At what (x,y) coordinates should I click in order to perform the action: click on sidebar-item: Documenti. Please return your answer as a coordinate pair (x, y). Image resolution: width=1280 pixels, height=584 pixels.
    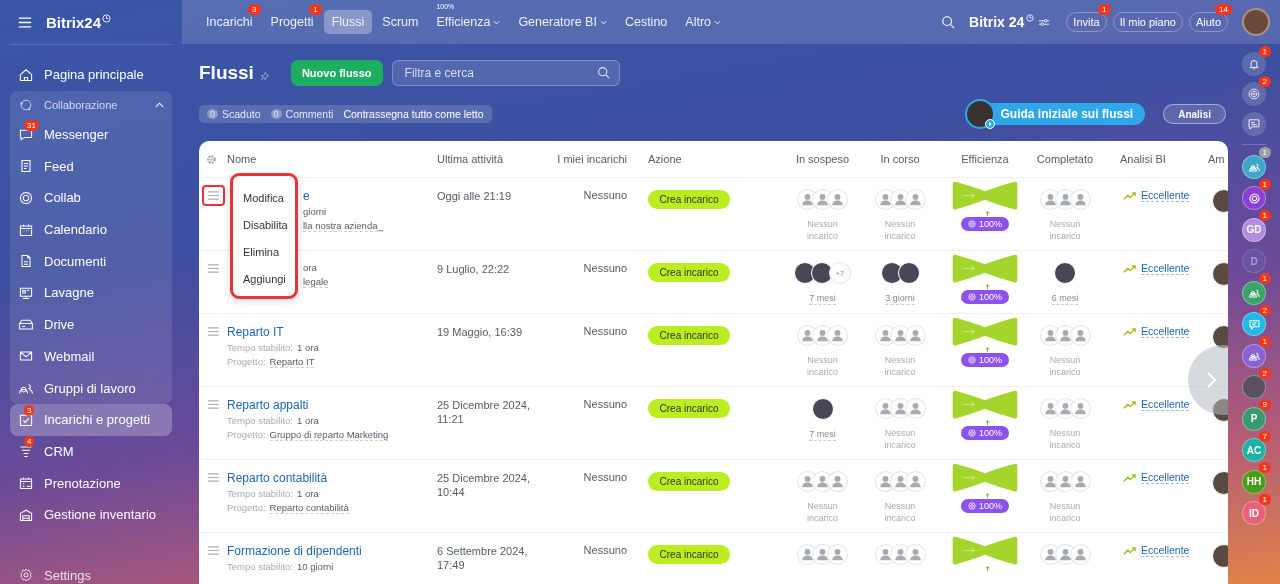
    Looking at the image, I should click on (91, 261).